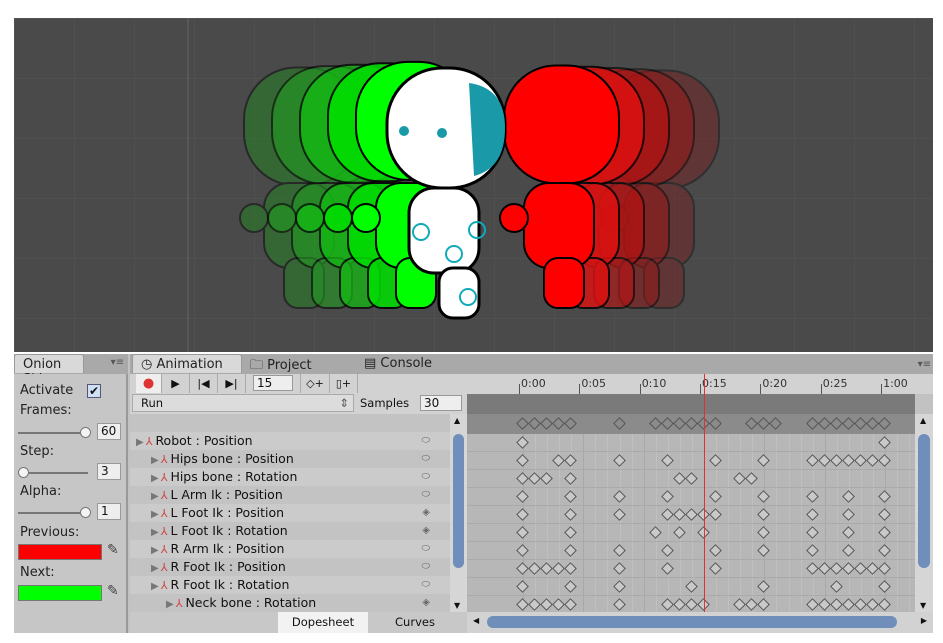 This screenshot has width=943, height=643. What do you see at coordinates (50, 532) in the screenshot?
I see `previous-label: Previous:` at bounding box center [50, 532].